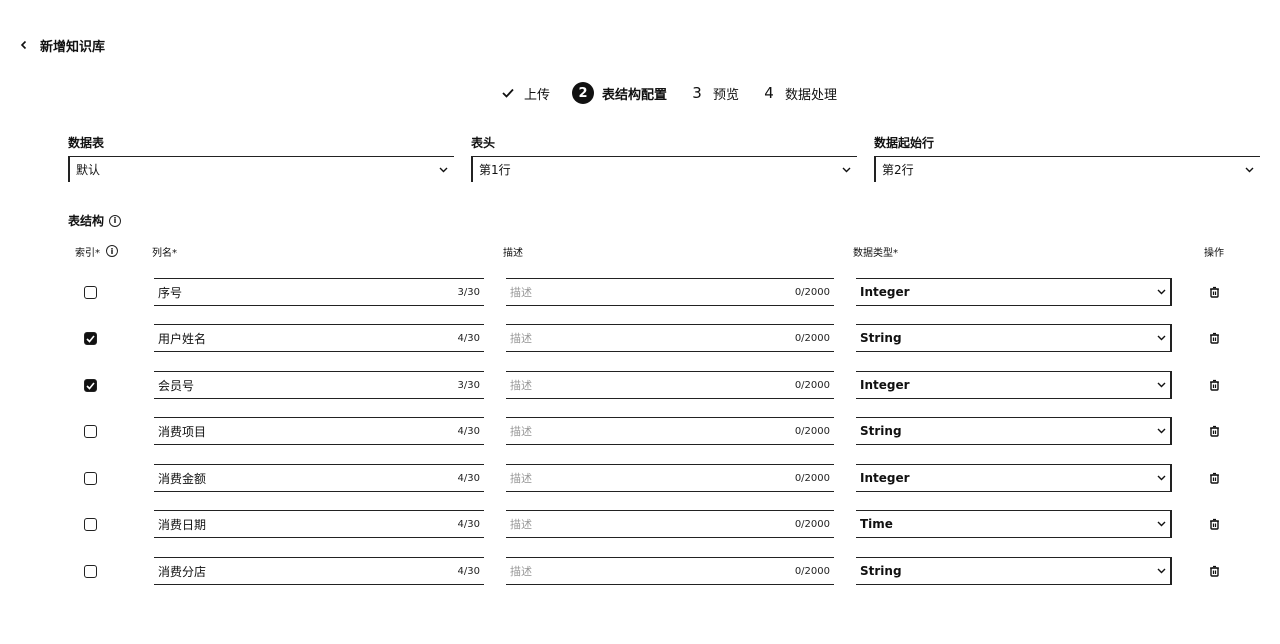 The image size is (1280, 644). I want to click on data-start-select: 第2行, so click(1067, 169).